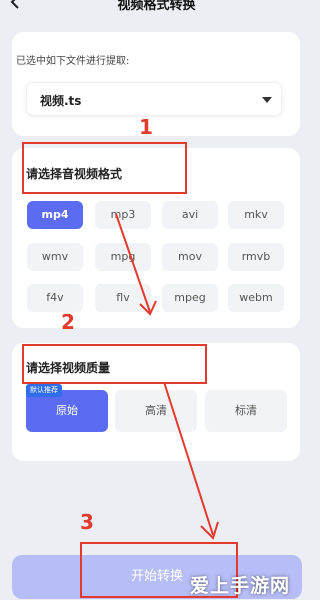  Describe the element at coordinates (267, 100) in the screenshot. I see `caret-down-icon` at that location.